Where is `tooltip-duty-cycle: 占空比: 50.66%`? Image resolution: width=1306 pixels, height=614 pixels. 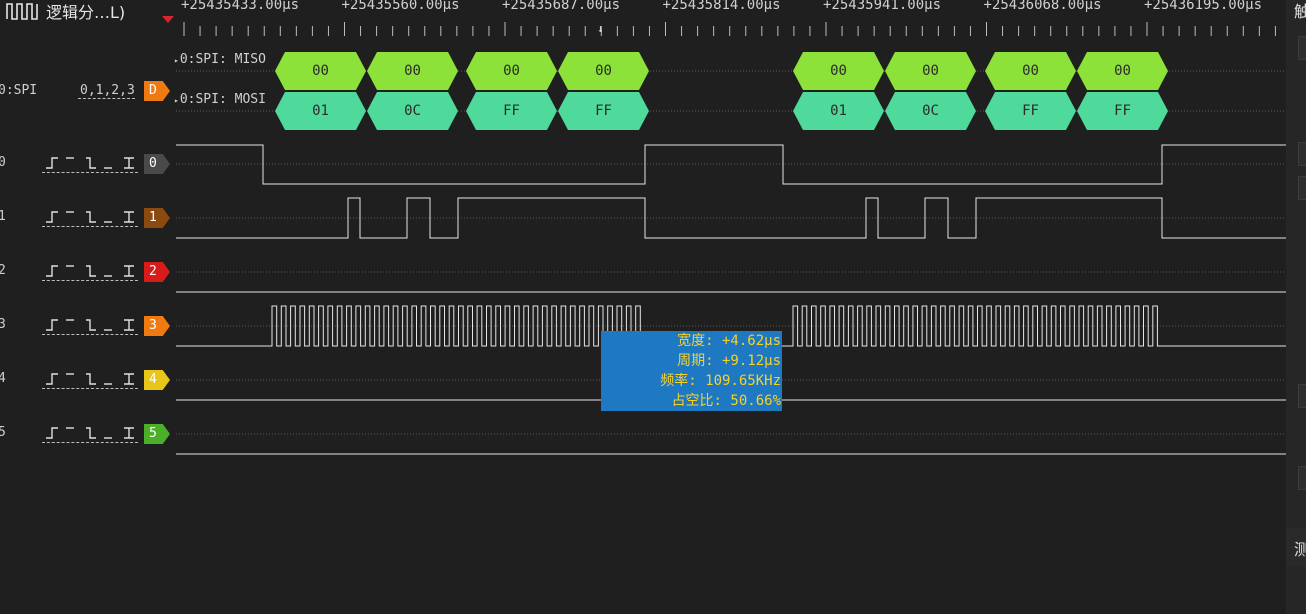 tooltip-duty-cycle: 占空比: 50.66% is located at coordinates (726, 401).